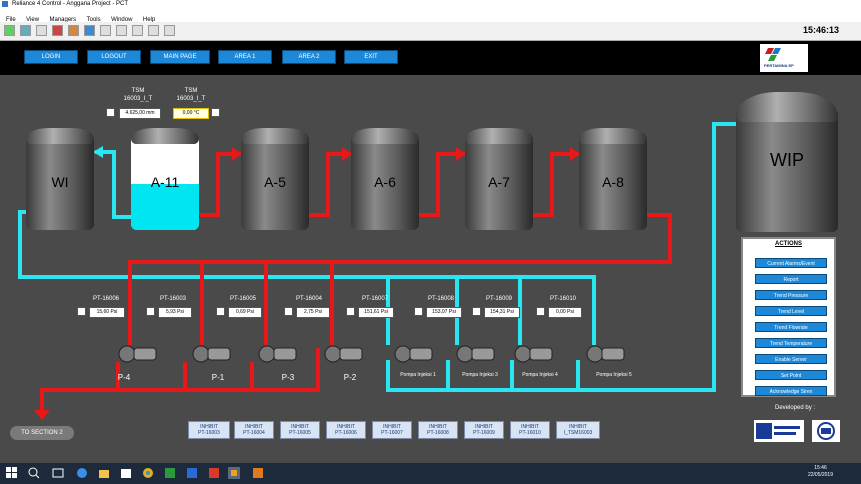 The image size is (861, 484). Describe the element at coordinates (714, 257) in the screenshot. I see `pipe-water-to-wip` at that location.